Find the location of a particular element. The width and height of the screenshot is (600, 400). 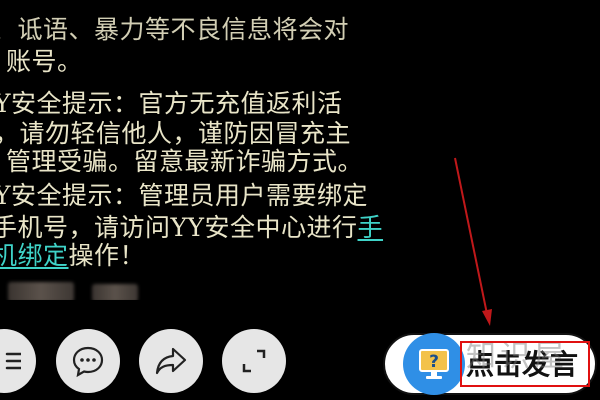

highlight-box is located at coordinates (525, 364).